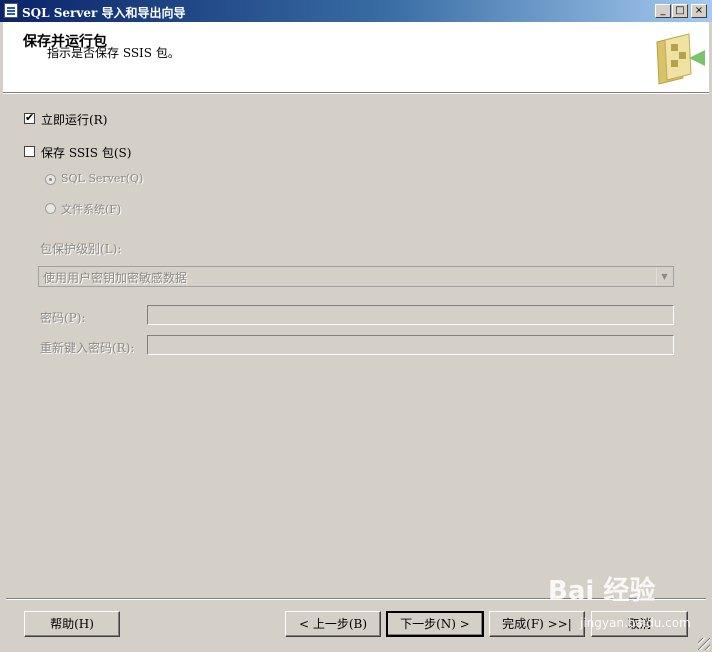 The height and width of the screenshot is (652, 712). What do you see at coordinates (113, 53) in the screenshot?
I see `page-subtitle: 指示是否保存 SSIS 包。` at bounding box center [113, 53].